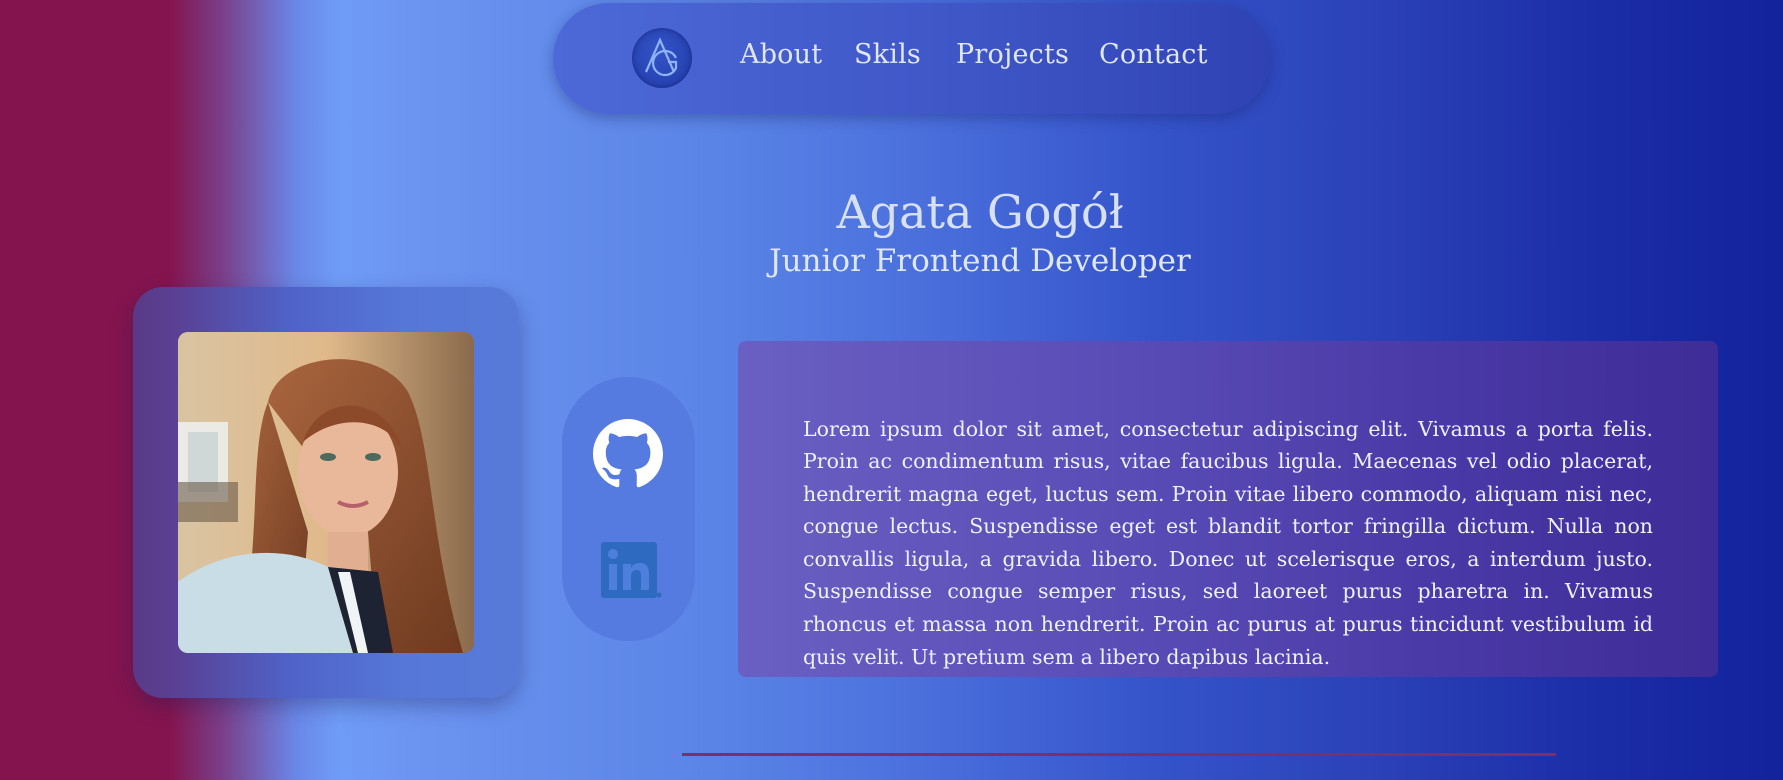 Image resolution: width=1783 pixels, height=780 pixels. What do you see at coordinates (1012, 54) in the screenshot?
I see `nav-link-projects: Projects` at bounding box center [1012, 54].